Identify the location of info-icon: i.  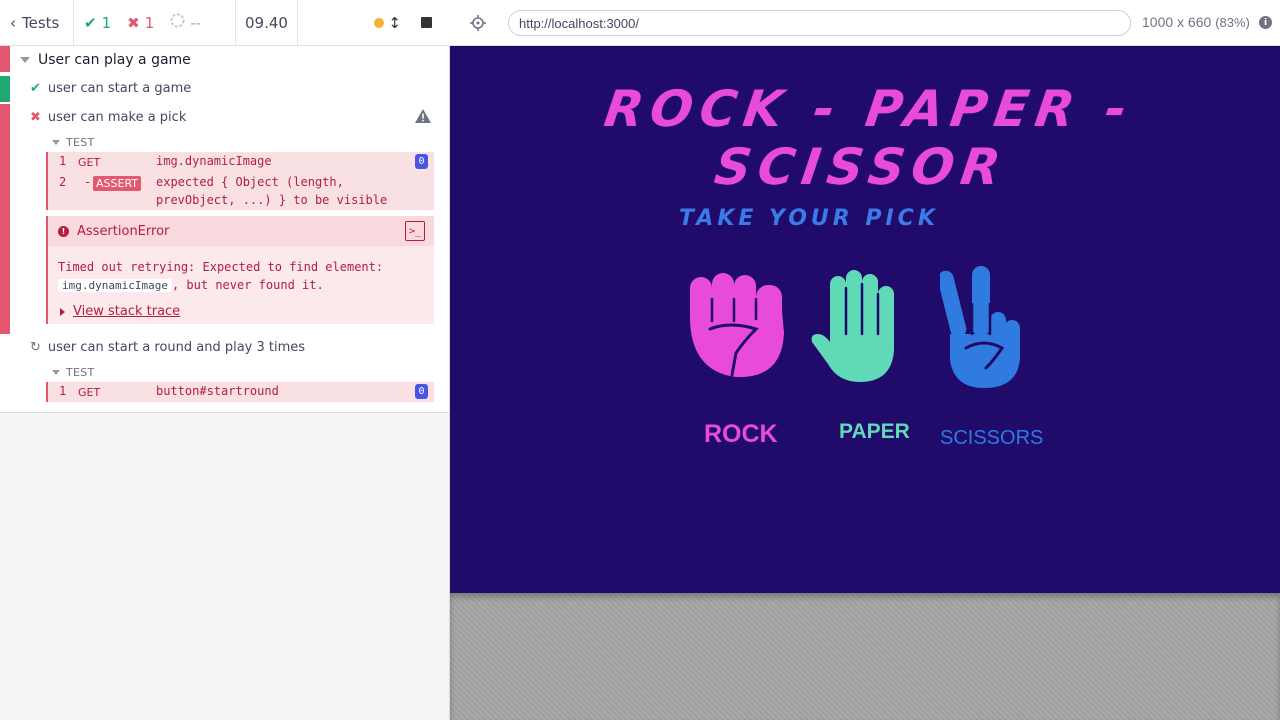
(1265, 22).